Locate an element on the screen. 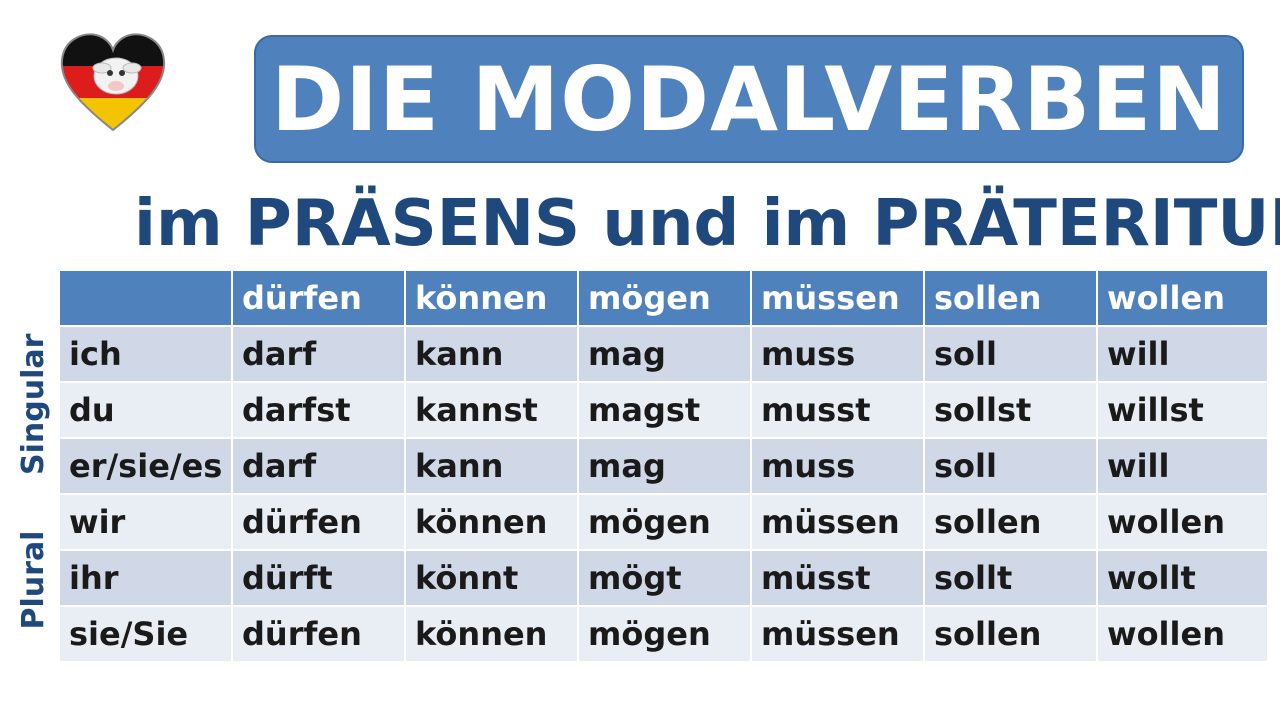  table-cell: darfst is located at coordinates (318, 410).